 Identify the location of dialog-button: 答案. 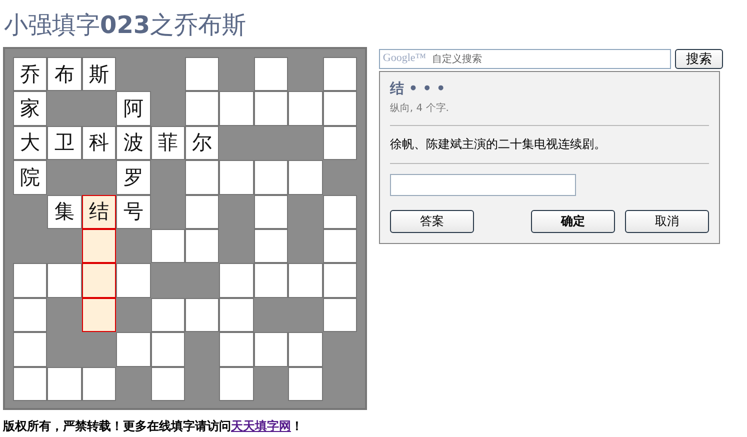
(432, 221).